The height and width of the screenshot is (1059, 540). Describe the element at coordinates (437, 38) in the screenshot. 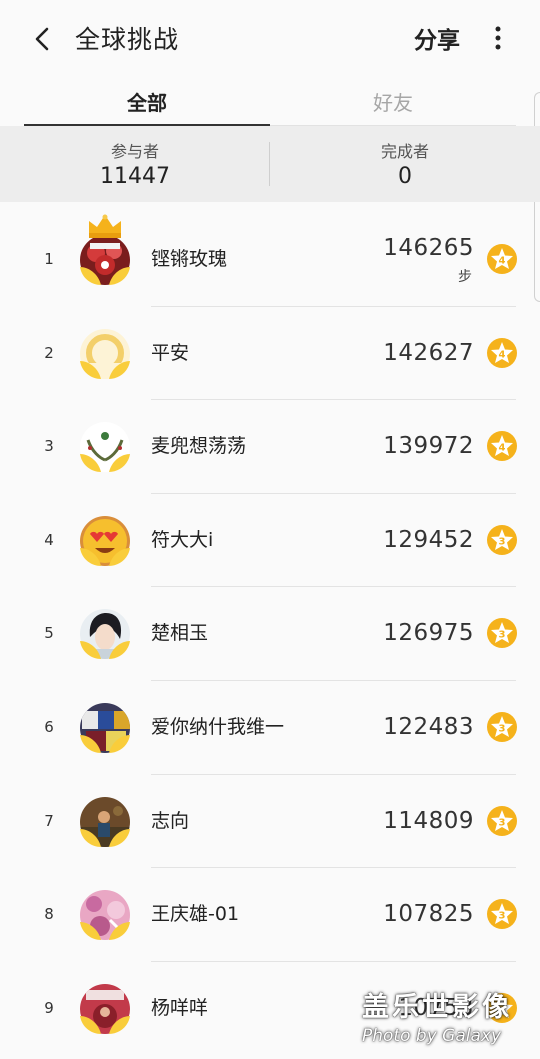

I see `share-button: 分享` at that location.